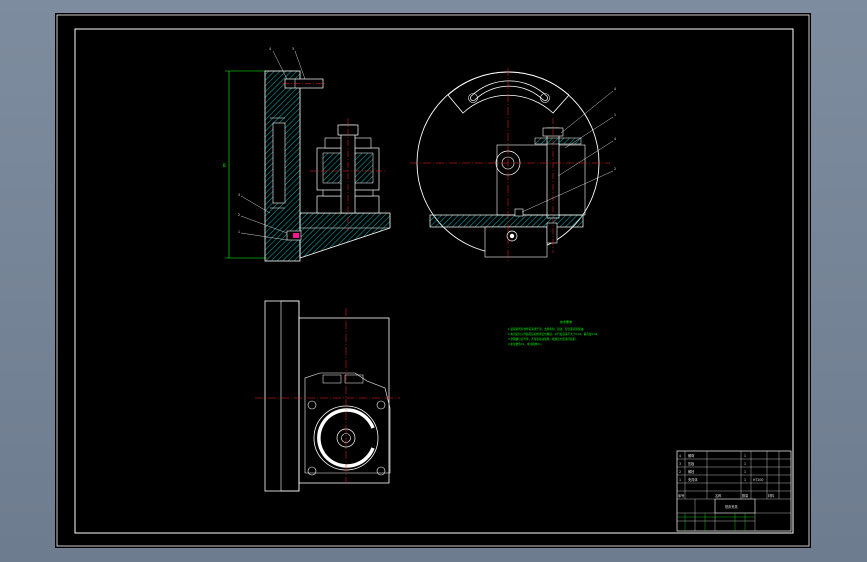 The height and width of the screenshot is (562, 867). Describe the element at coordinates (721, 467) in the screenshot. I see `parts-list: 4 螺母 1 3 压板 1 2 螺栓 1 1 夹具体 1 HT200` at that location.